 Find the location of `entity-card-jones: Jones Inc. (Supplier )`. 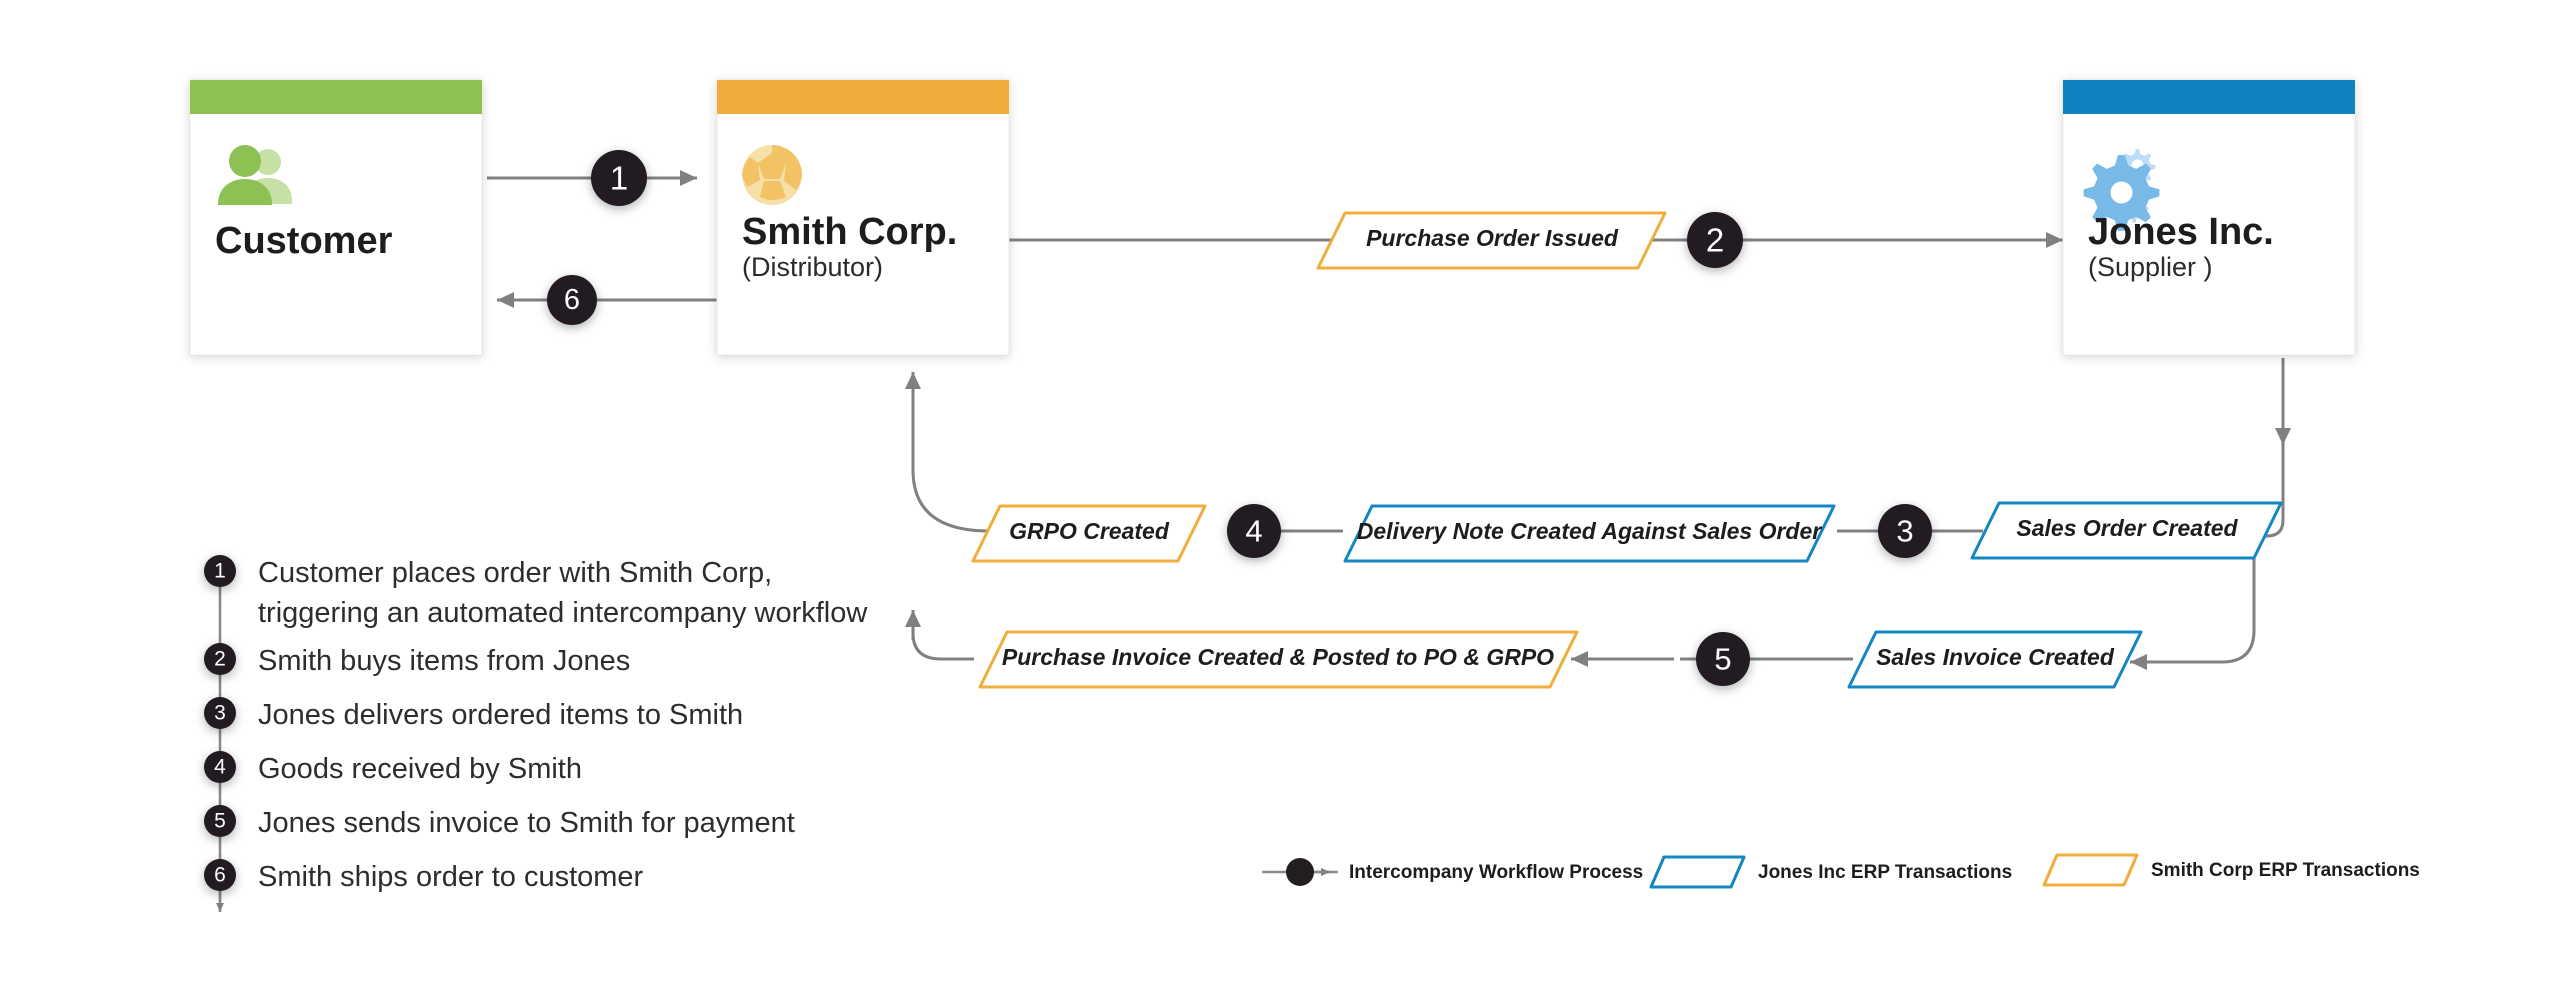

entity-card-jones: Jones Inc. (Supplier ) is located at coordinates (2209, 217).